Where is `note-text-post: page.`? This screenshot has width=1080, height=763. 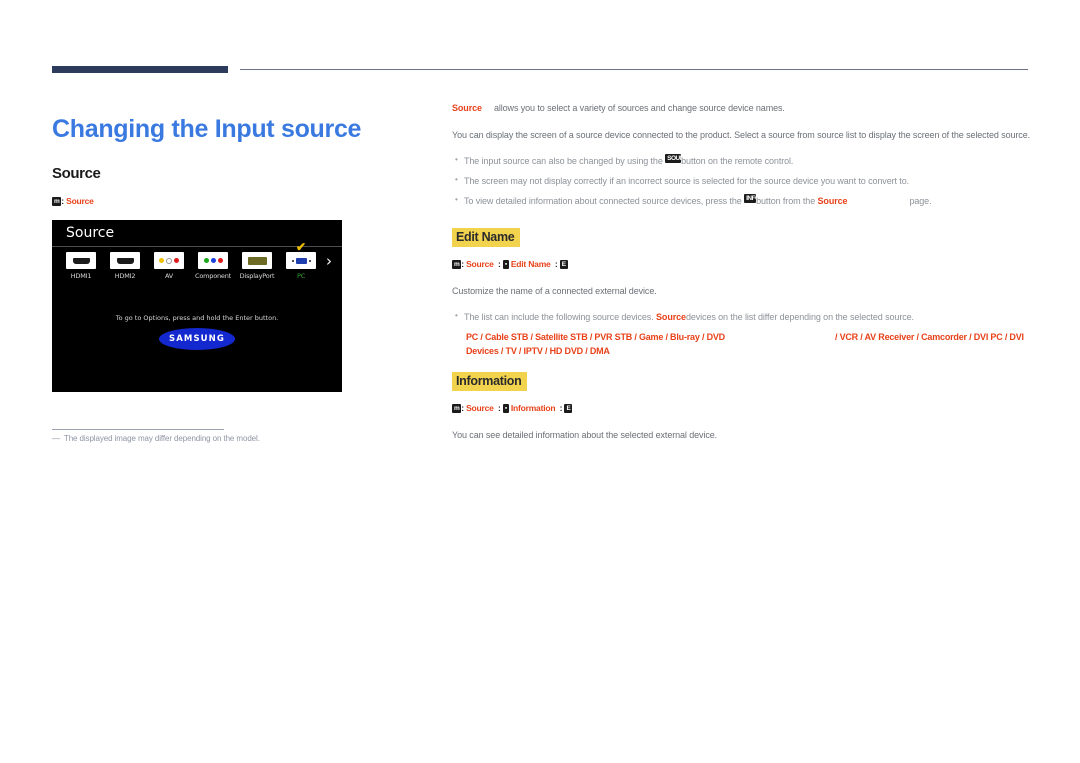
note-text-post: page. is located at coordinates (920, 201).